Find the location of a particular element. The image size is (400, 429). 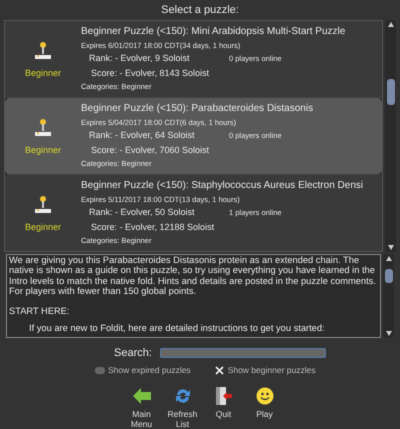

list-heading: Select a puzzle: is located at coordinates (200, 10).